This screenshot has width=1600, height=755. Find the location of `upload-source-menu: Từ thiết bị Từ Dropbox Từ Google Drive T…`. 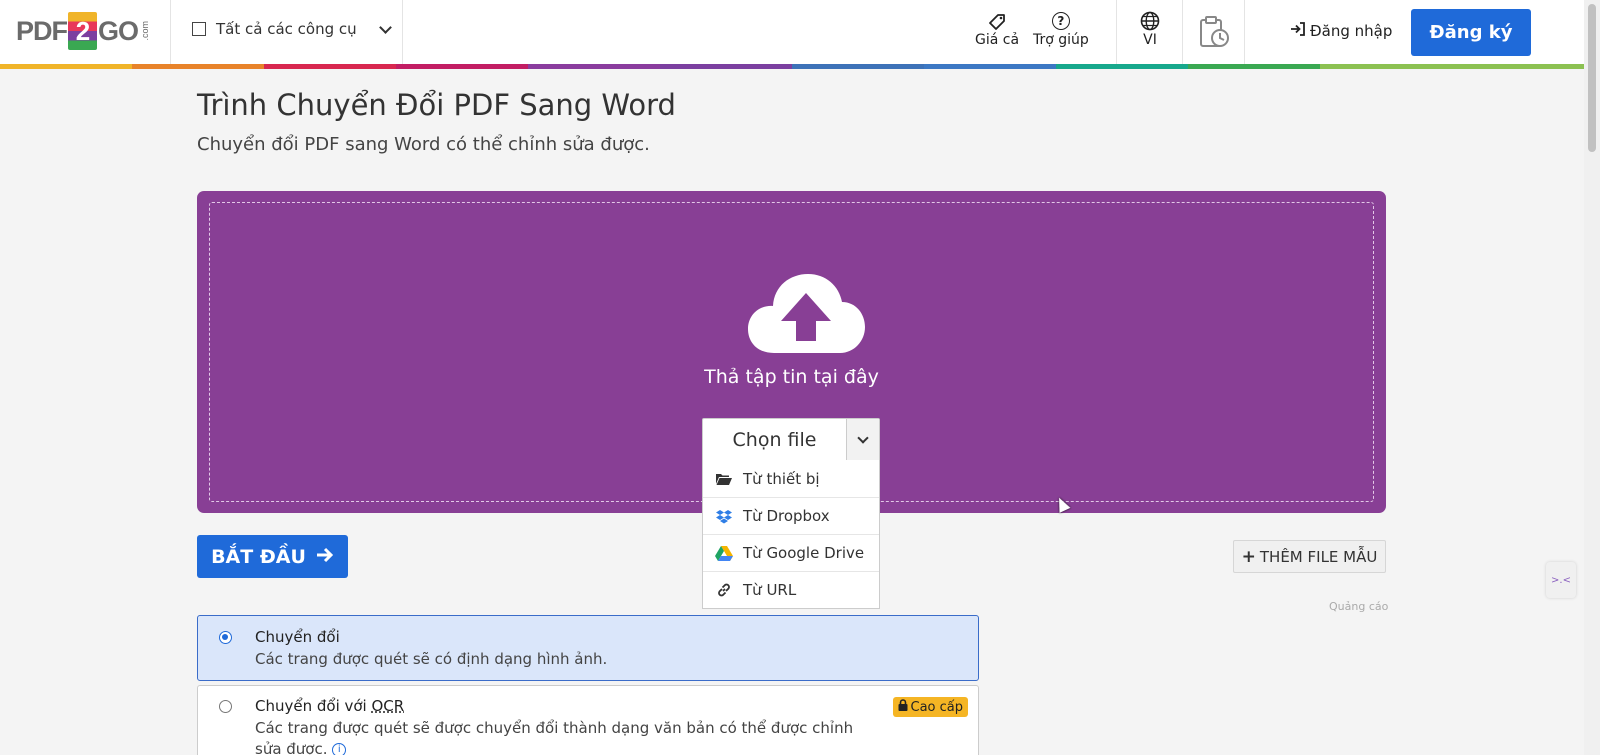

upload-source-menu: Từ thiết bị Từ Dropbox Từ Google Drive T… is located at coordinates (791, 534).